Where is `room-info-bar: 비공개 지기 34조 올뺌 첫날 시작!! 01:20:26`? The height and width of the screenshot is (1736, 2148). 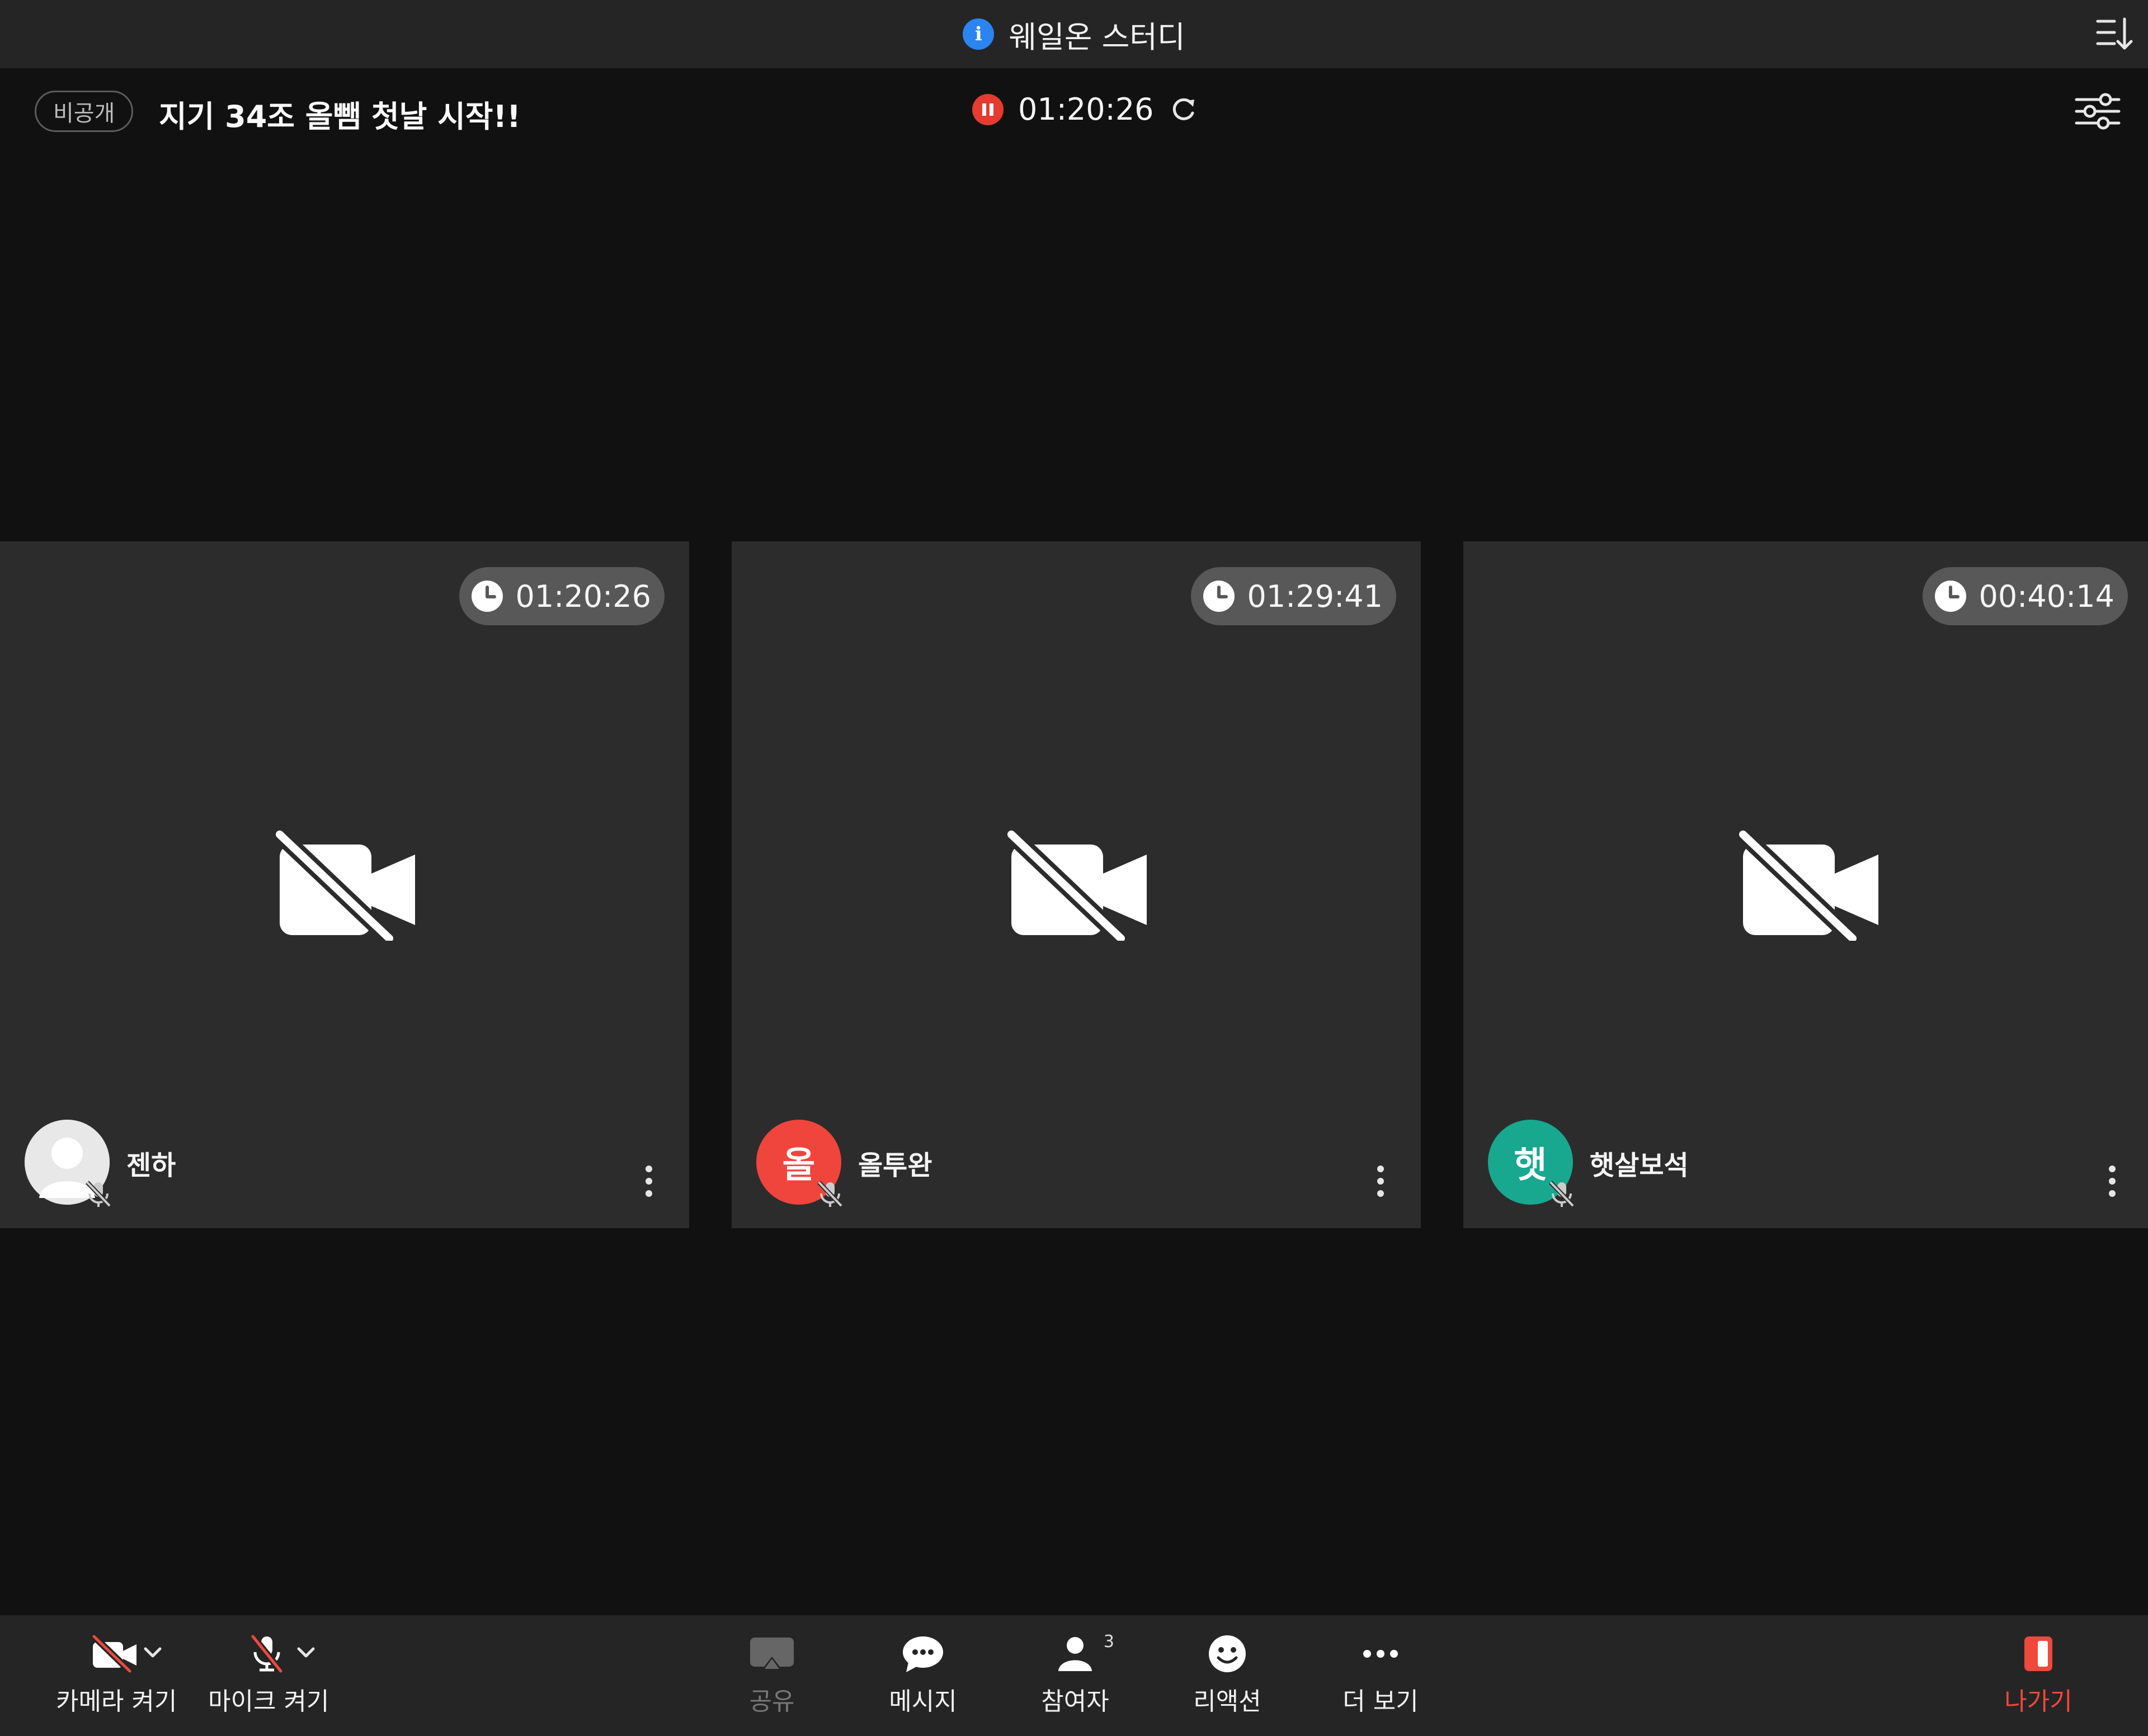
room-info-bar: 비공개 지기 34조 올뺌 첫날 시작!! 01:20:26 is located at coordinates (1074, 110).